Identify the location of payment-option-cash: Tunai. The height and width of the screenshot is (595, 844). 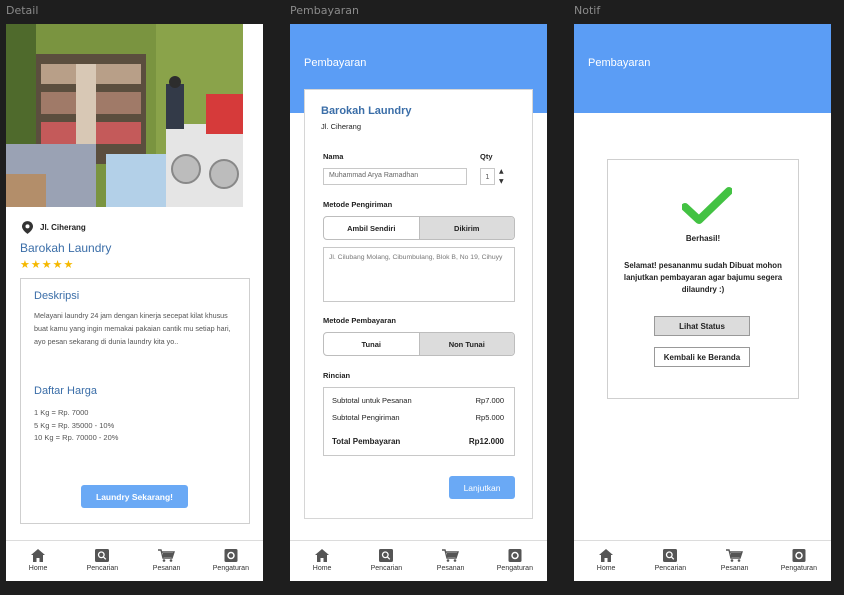
(371, 344).